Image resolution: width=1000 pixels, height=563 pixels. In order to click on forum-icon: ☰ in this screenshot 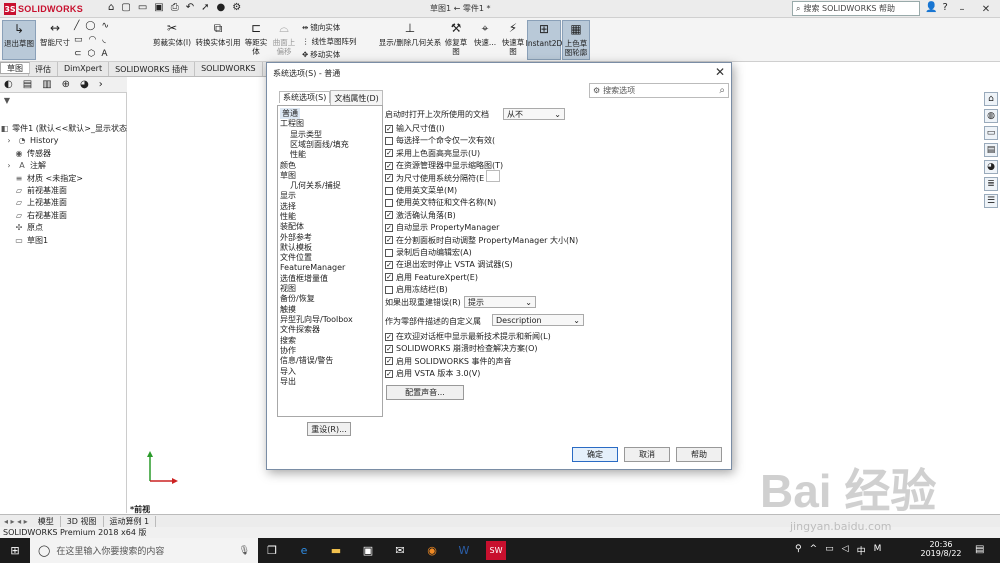, I will do `click(991, 201)`.